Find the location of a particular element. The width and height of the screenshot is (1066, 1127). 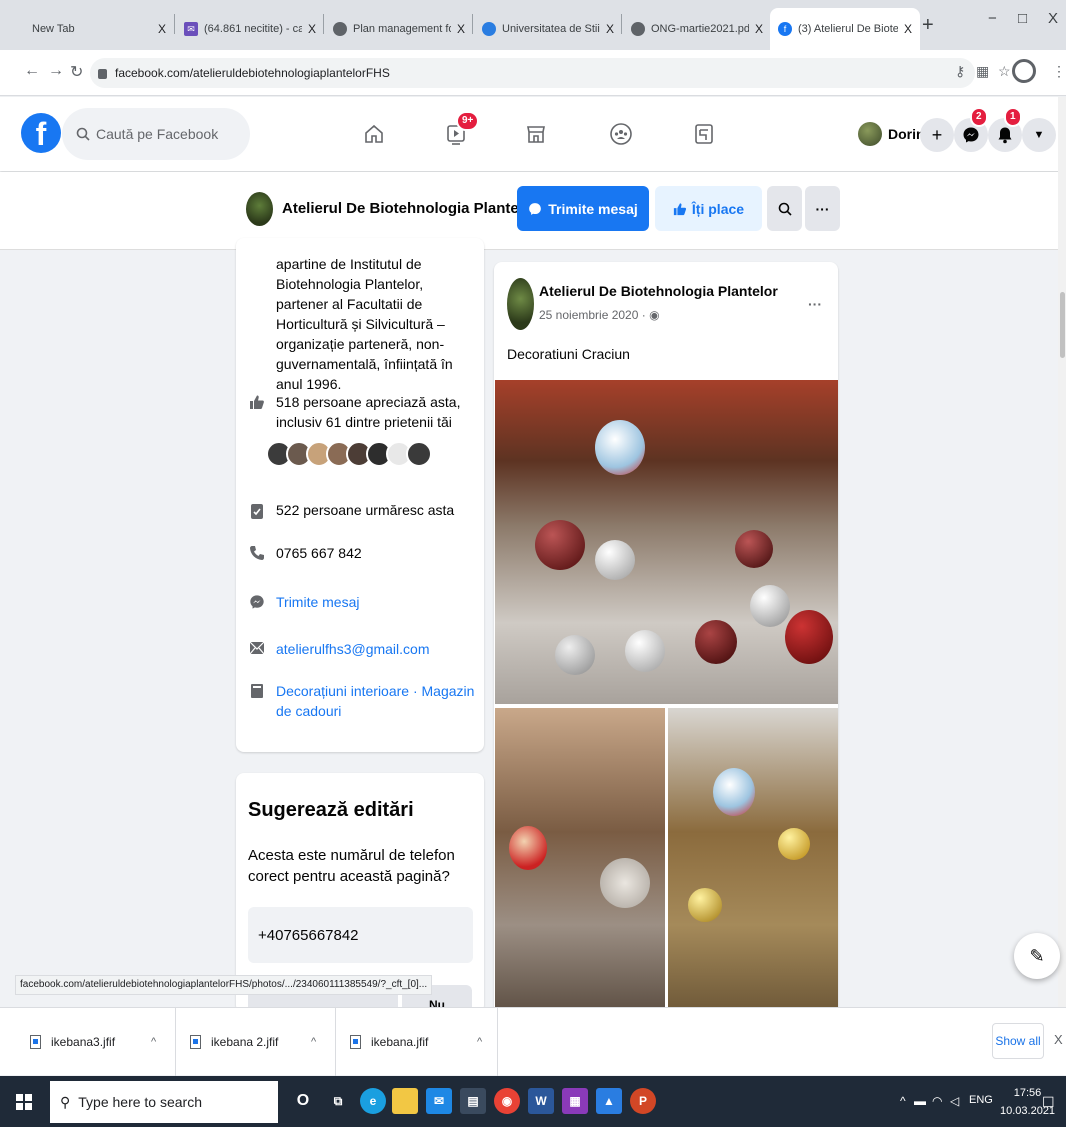

grid-app-icon: ▦ is located at coordinates (575, 1101).